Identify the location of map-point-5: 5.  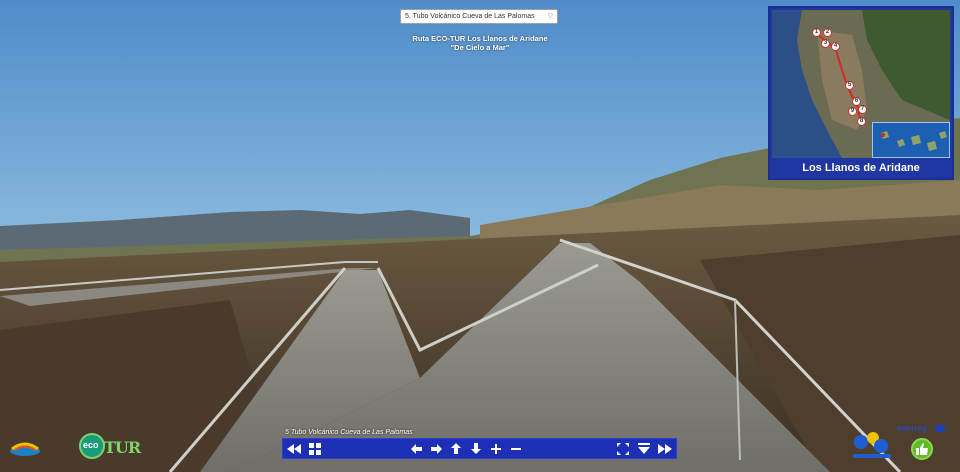
(849, 85).